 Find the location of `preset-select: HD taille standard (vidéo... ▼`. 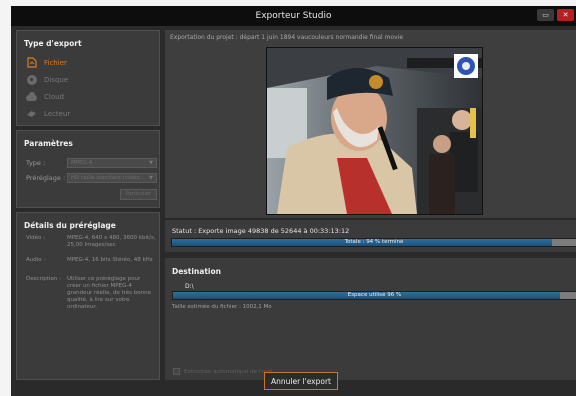

preset-select: HD taille standard (vidéo... ▼ is located at coordinates (112, 178).